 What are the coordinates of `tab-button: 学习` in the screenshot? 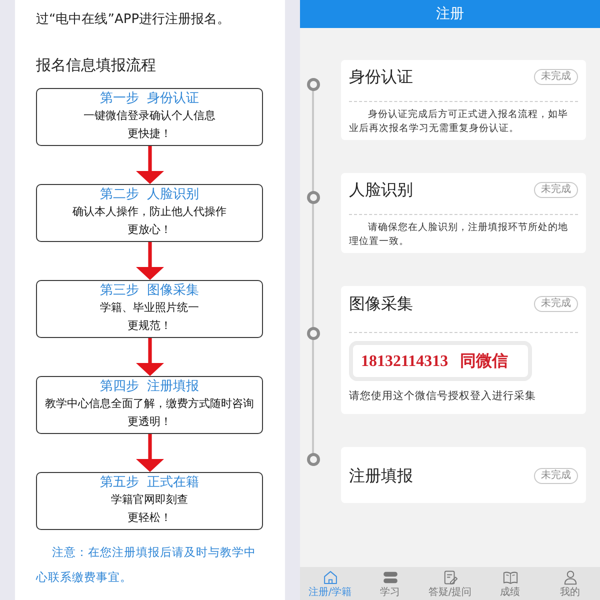 It's located at (390, 583).